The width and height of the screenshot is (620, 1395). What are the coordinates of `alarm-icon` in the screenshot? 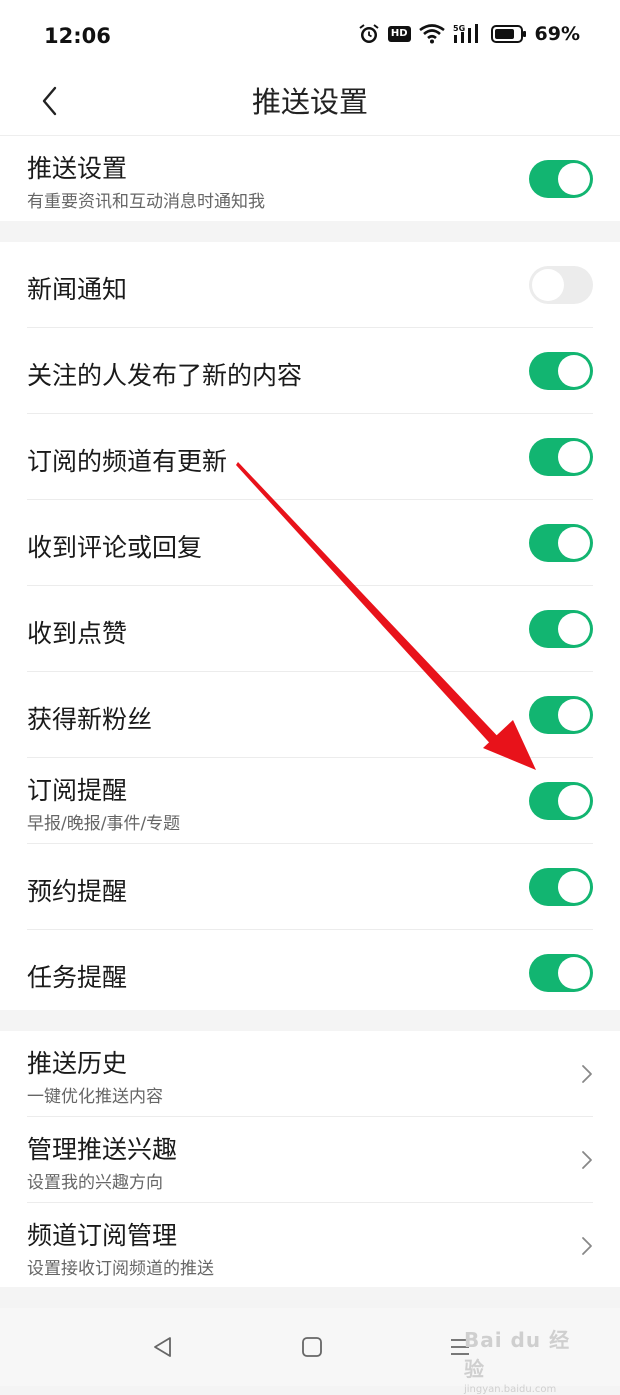 It's located at (369, 34).